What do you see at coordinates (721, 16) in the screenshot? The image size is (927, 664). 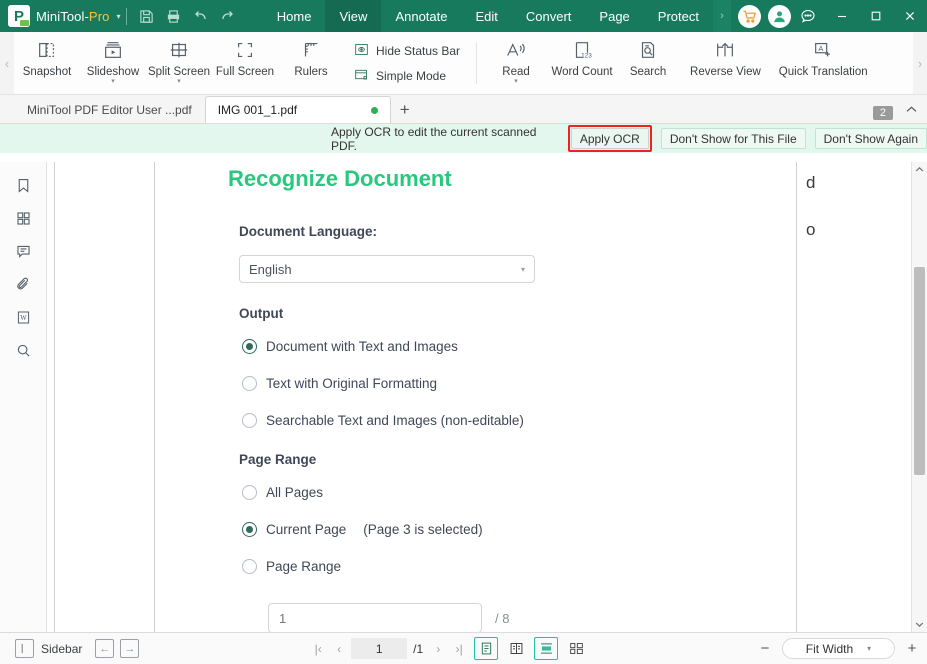 I see `menu-tabs-overflow-icon: ›` at bounding box center [721, 16].